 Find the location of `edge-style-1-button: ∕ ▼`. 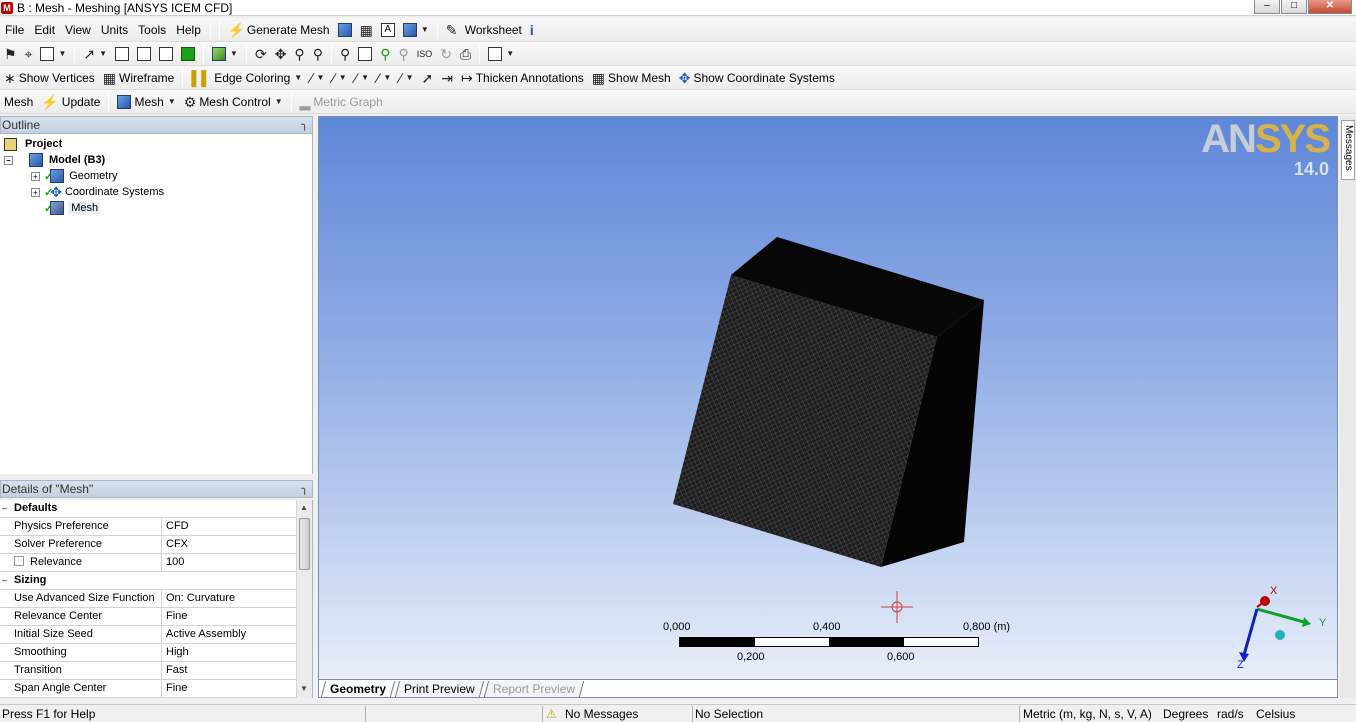

edge-style-1-button: ∕ ▼ is located at coordinates (317, 78).